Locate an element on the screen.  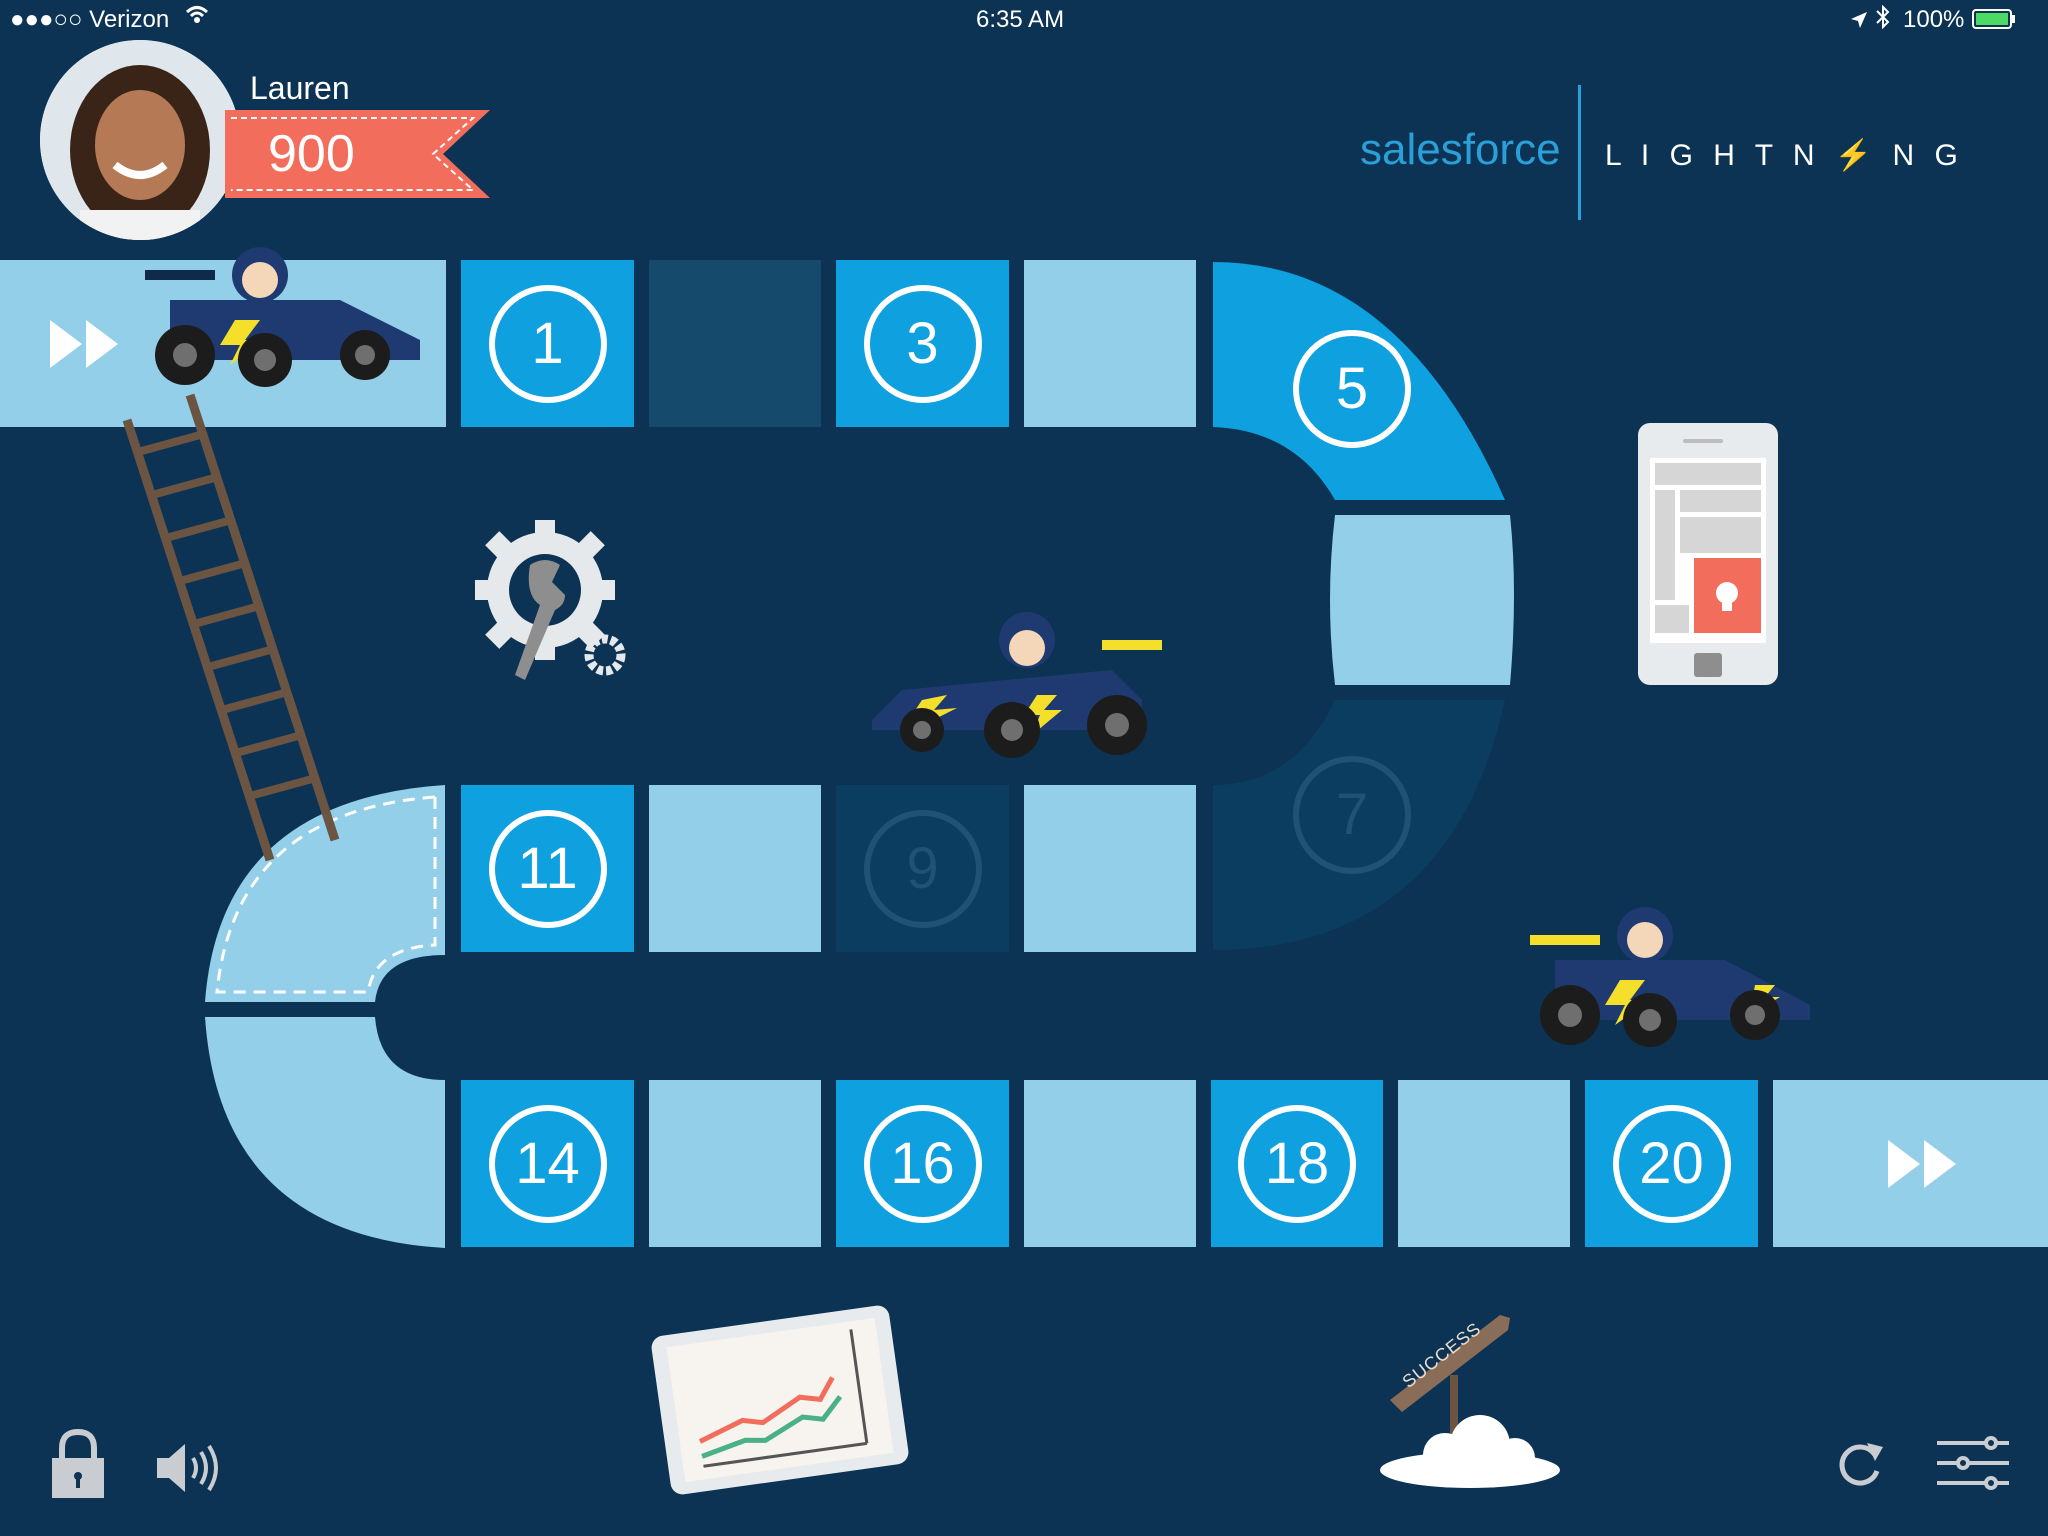
speaker-icon is located at coordinates (190, 1470).